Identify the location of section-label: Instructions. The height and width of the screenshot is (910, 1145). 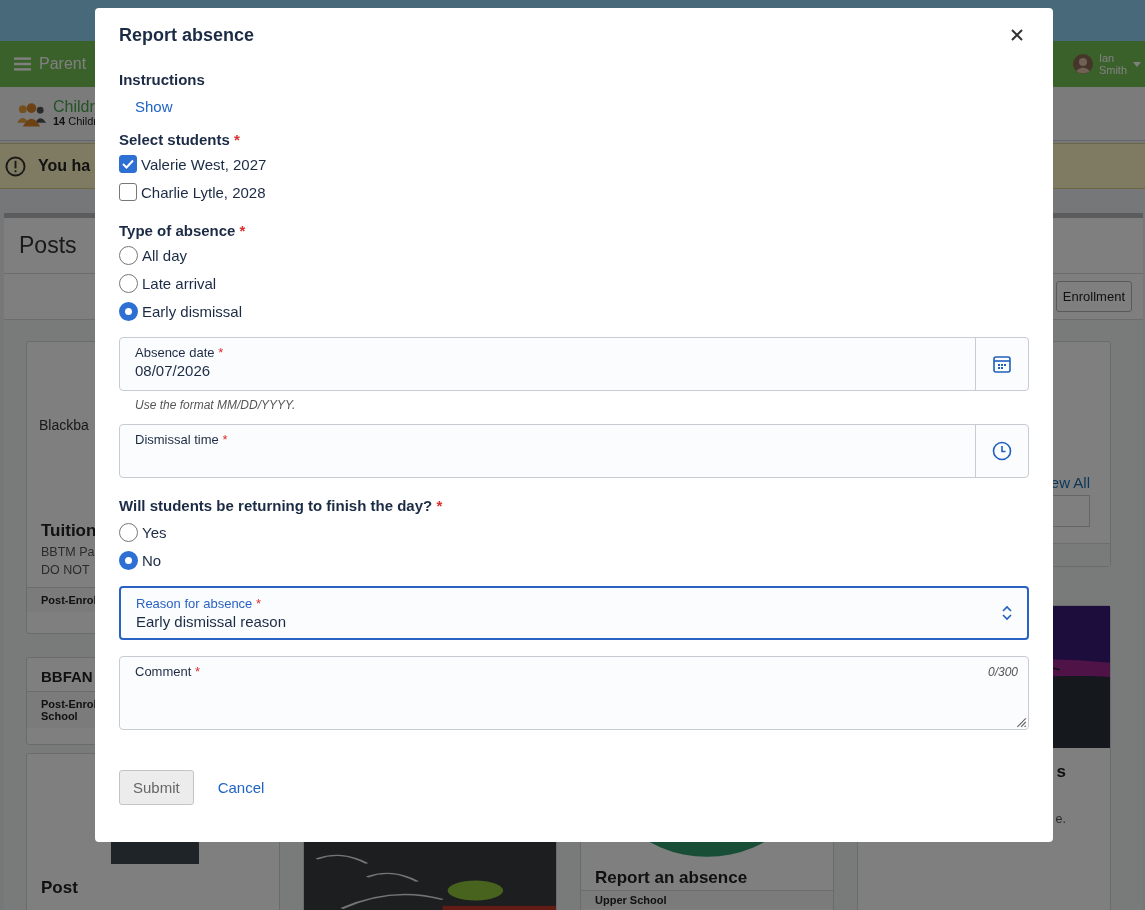
(162, 80).